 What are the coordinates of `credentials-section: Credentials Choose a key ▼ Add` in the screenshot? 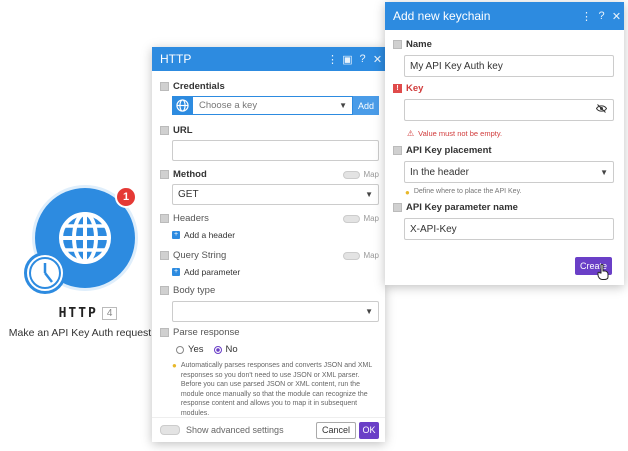 It's located at (269, 98).